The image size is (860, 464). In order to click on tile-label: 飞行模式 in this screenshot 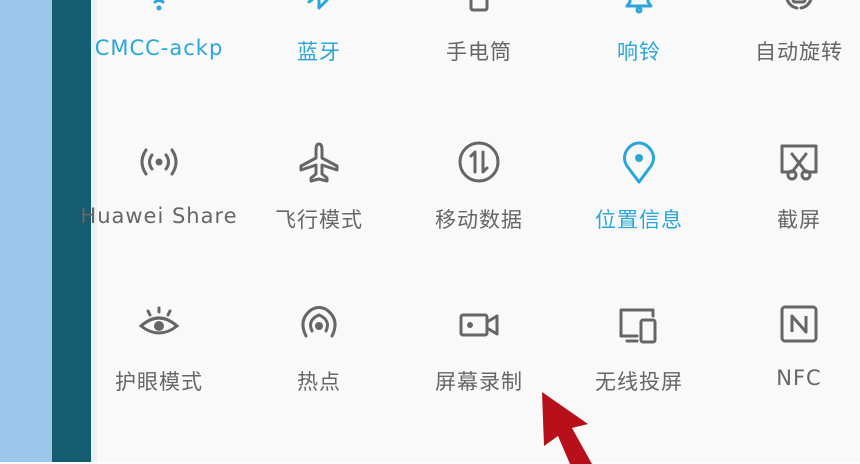, I will do `click(319, 220)`.